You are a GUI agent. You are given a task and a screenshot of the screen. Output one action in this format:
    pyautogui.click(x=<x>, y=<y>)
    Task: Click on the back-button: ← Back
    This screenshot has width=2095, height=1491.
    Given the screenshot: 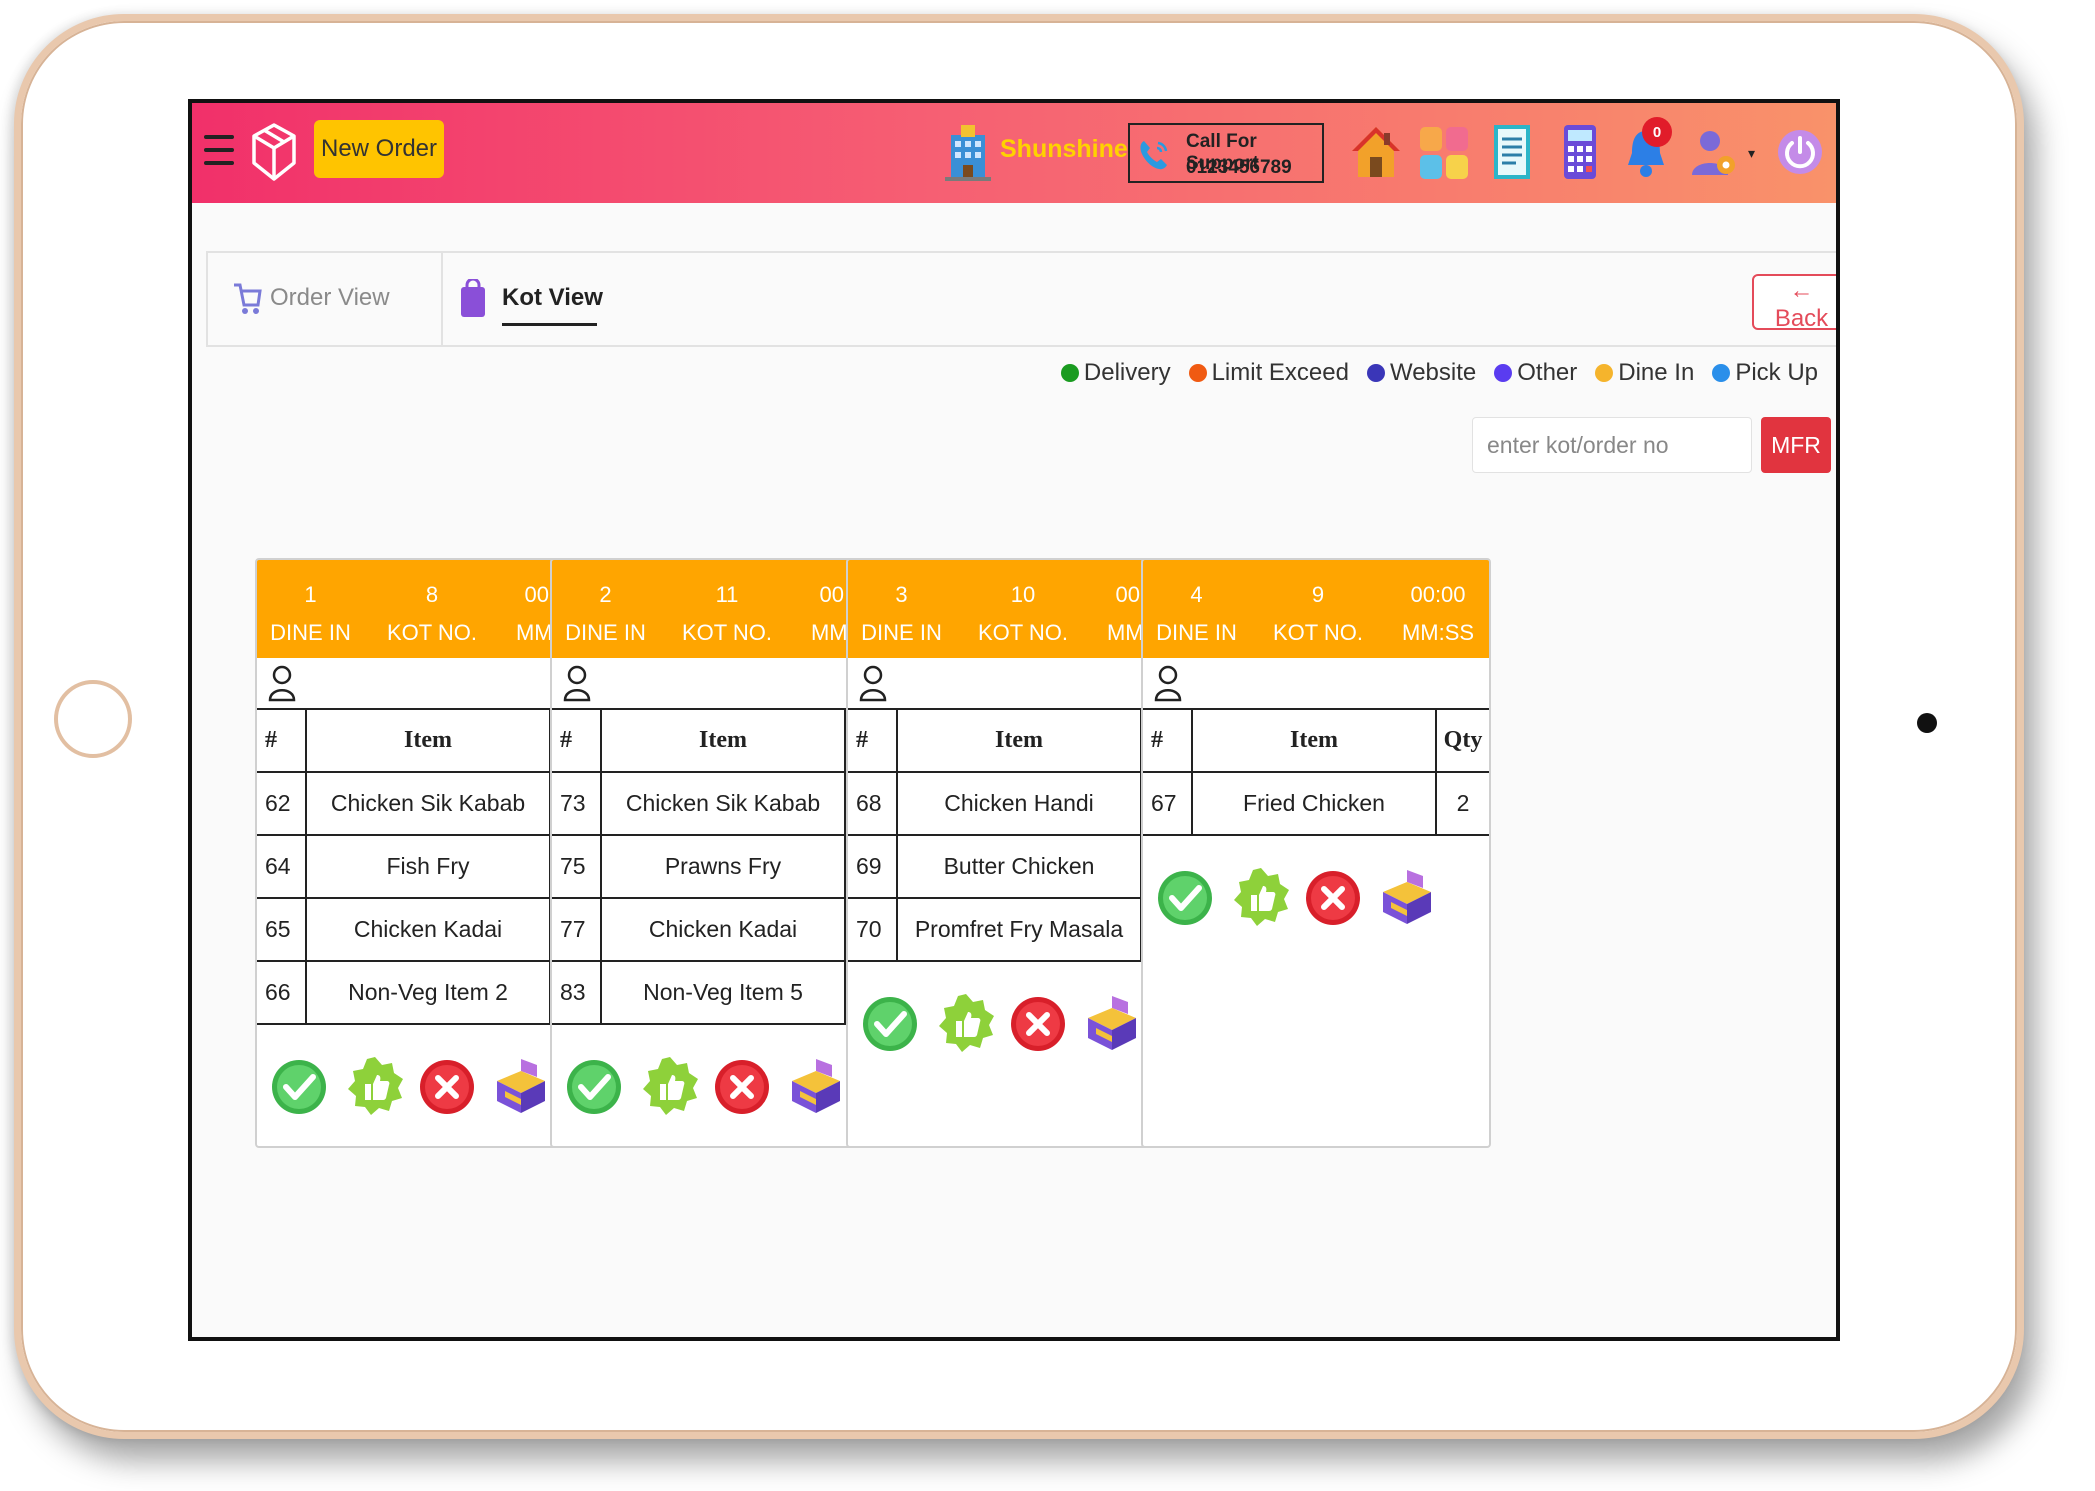 What is the action you would take?
    pyautogui.click(x=1794, y=303)
    